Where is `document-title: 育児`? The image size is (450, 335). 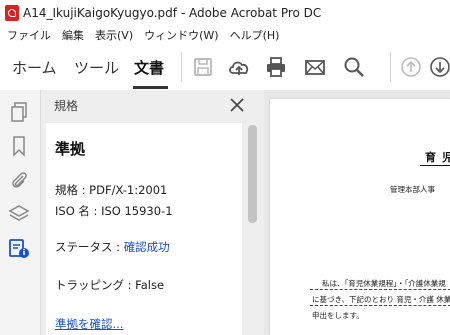
document-title: 育児 is located at coordinates (437, 157).